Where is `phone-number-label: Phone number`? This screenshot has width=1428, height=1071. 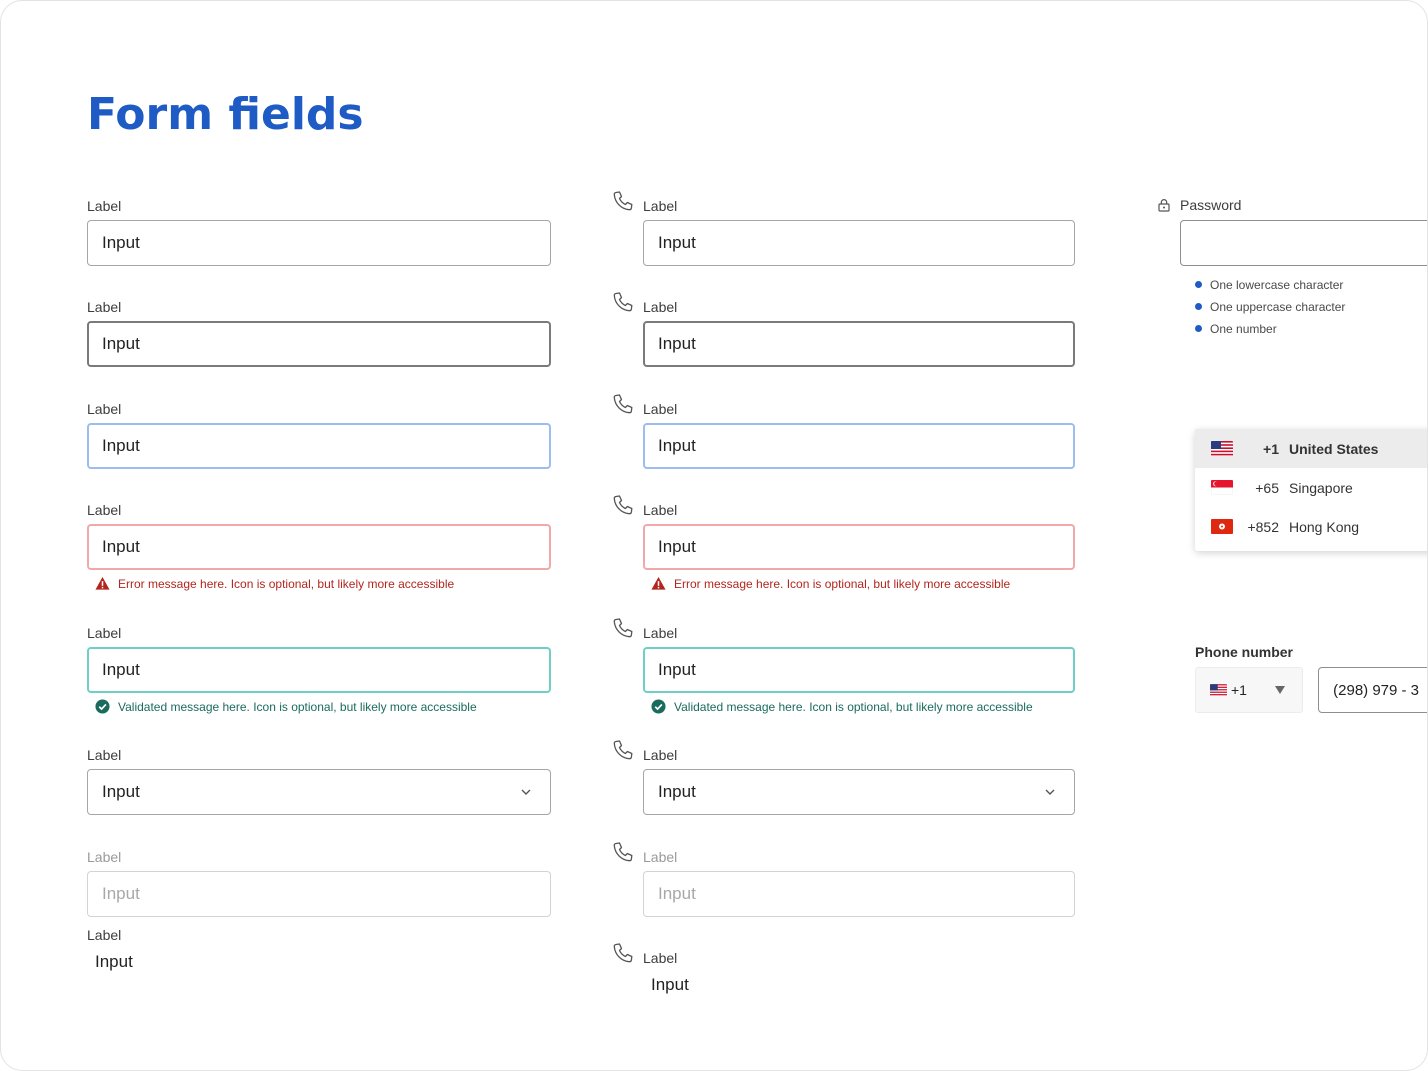
phone-number-label: Phone number is located at coordinates (1244, 652).